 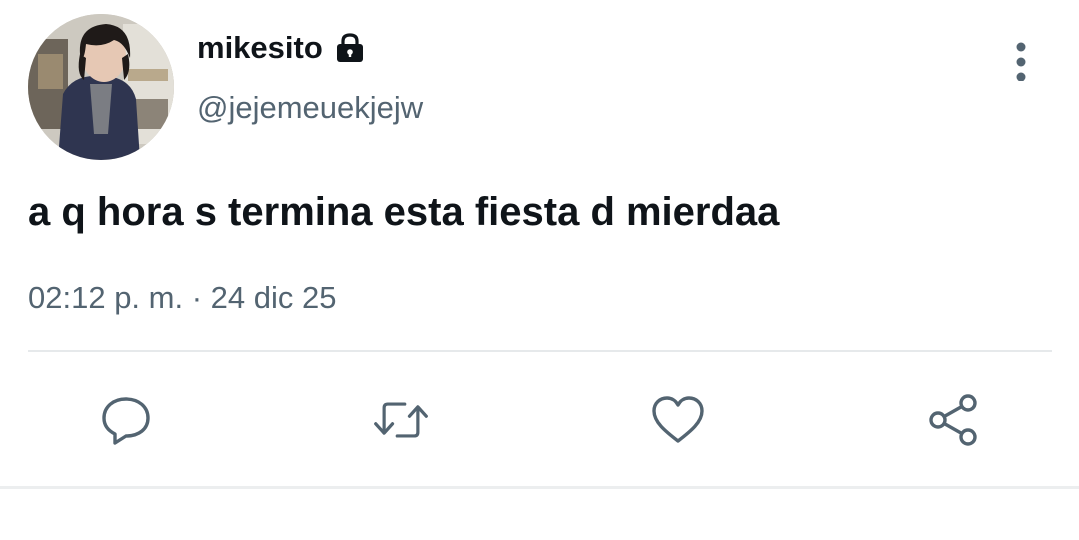 I want to click on retweet-icon, so click(x=401, y=420).